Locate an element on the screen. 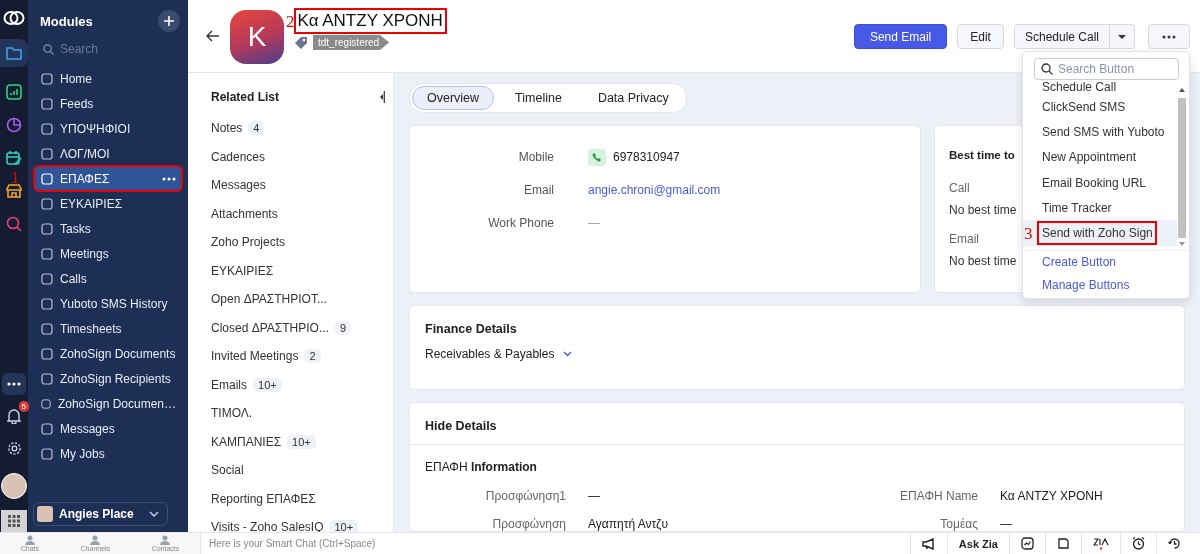 Image resolution: width=1200 pixels, height=554 pixels. menu-link: Manage Buttons is located at coordinates (1115, 285).